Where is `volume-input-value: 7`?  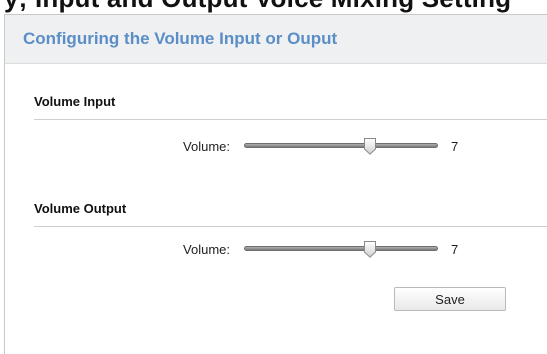
volume-input-value: 7 is located at coordinates (455, 146).